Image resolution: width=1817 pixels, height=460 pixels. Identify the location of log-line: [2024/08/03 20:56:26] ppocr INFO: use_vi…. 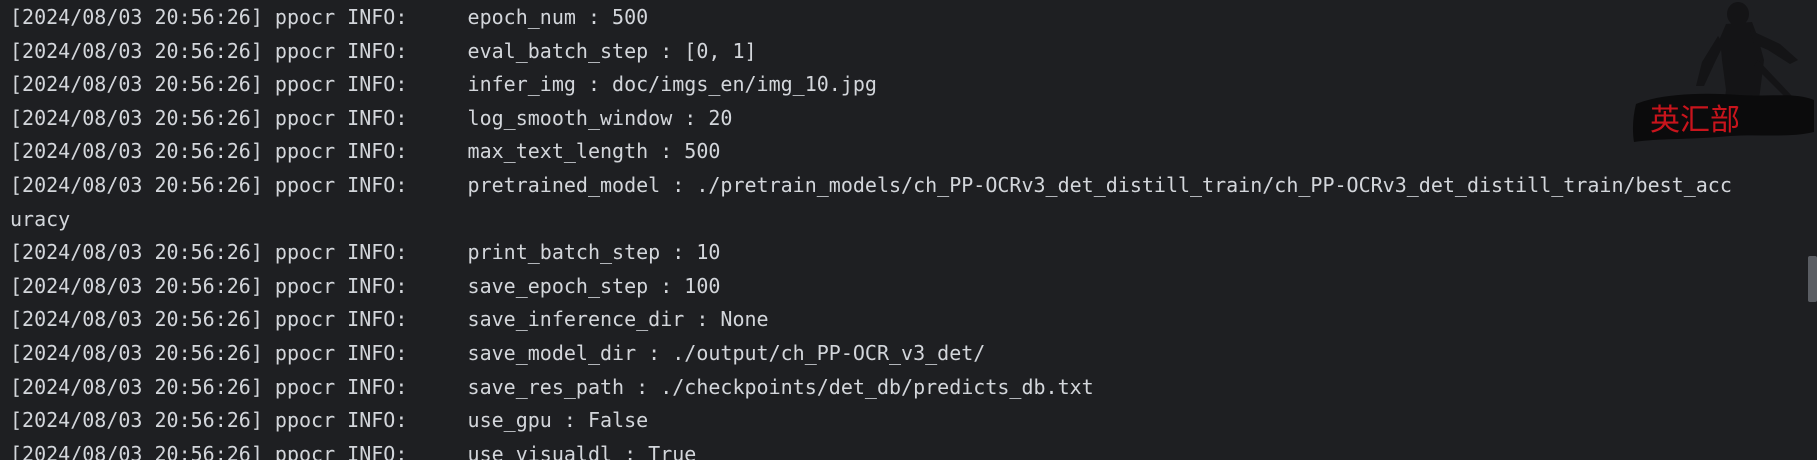
(353, 450).